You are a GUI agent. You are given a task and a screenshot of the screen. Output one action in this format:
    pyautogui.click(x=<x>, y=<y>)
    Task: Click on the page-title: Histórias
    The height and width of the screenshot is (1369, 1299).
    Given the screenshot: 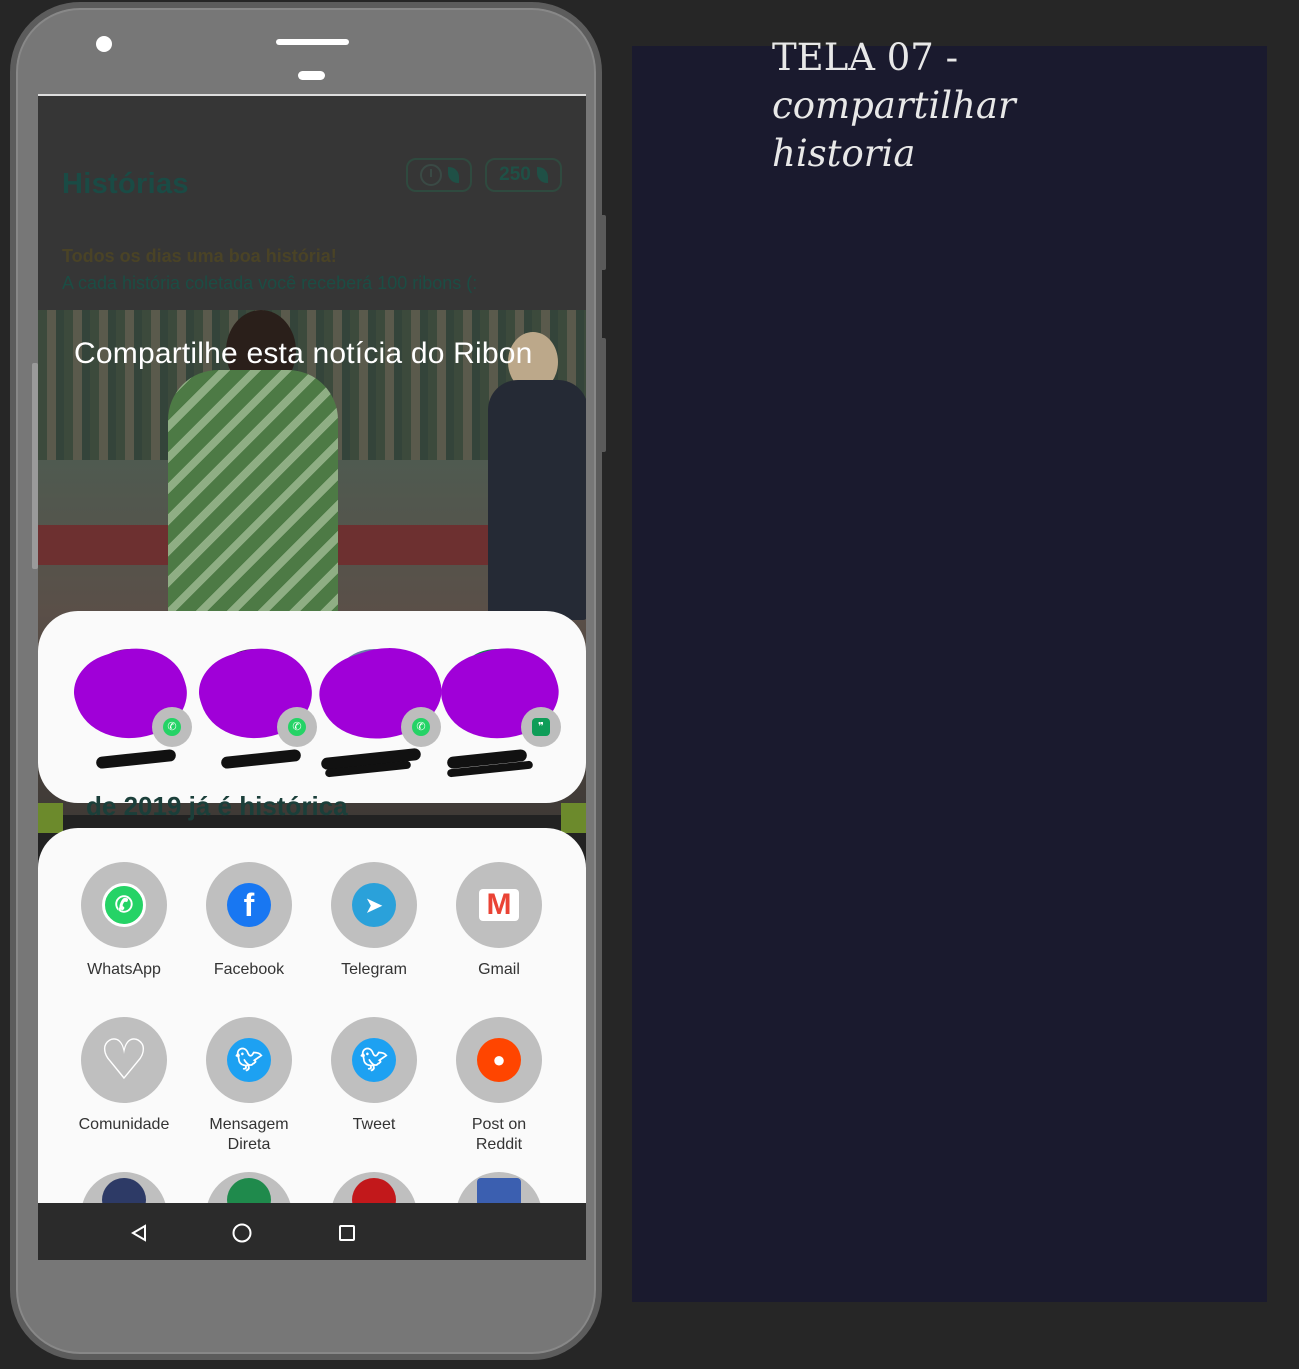 What is the action you would take?
    pyautogui.click(x=125, y=184)
    